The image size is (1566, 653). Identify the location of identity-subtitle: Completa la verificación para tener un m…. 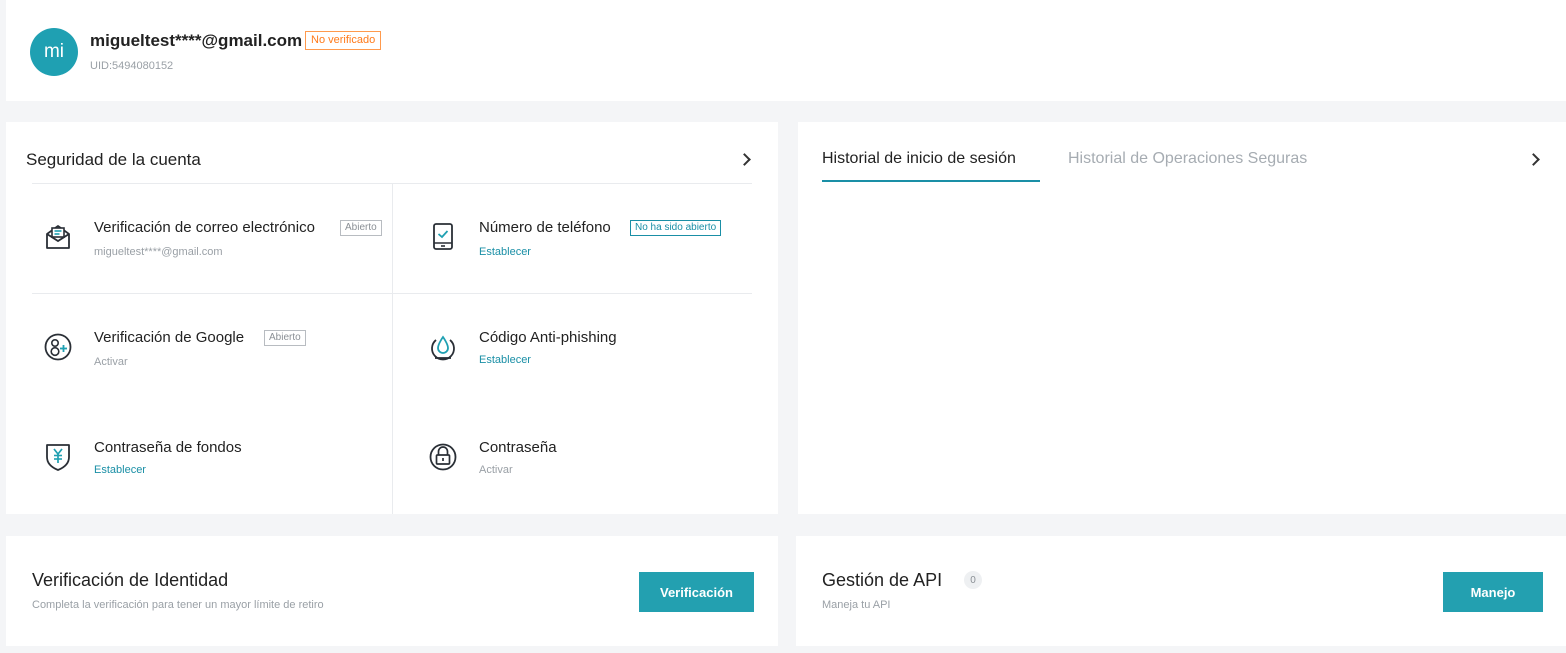
(178, 605).